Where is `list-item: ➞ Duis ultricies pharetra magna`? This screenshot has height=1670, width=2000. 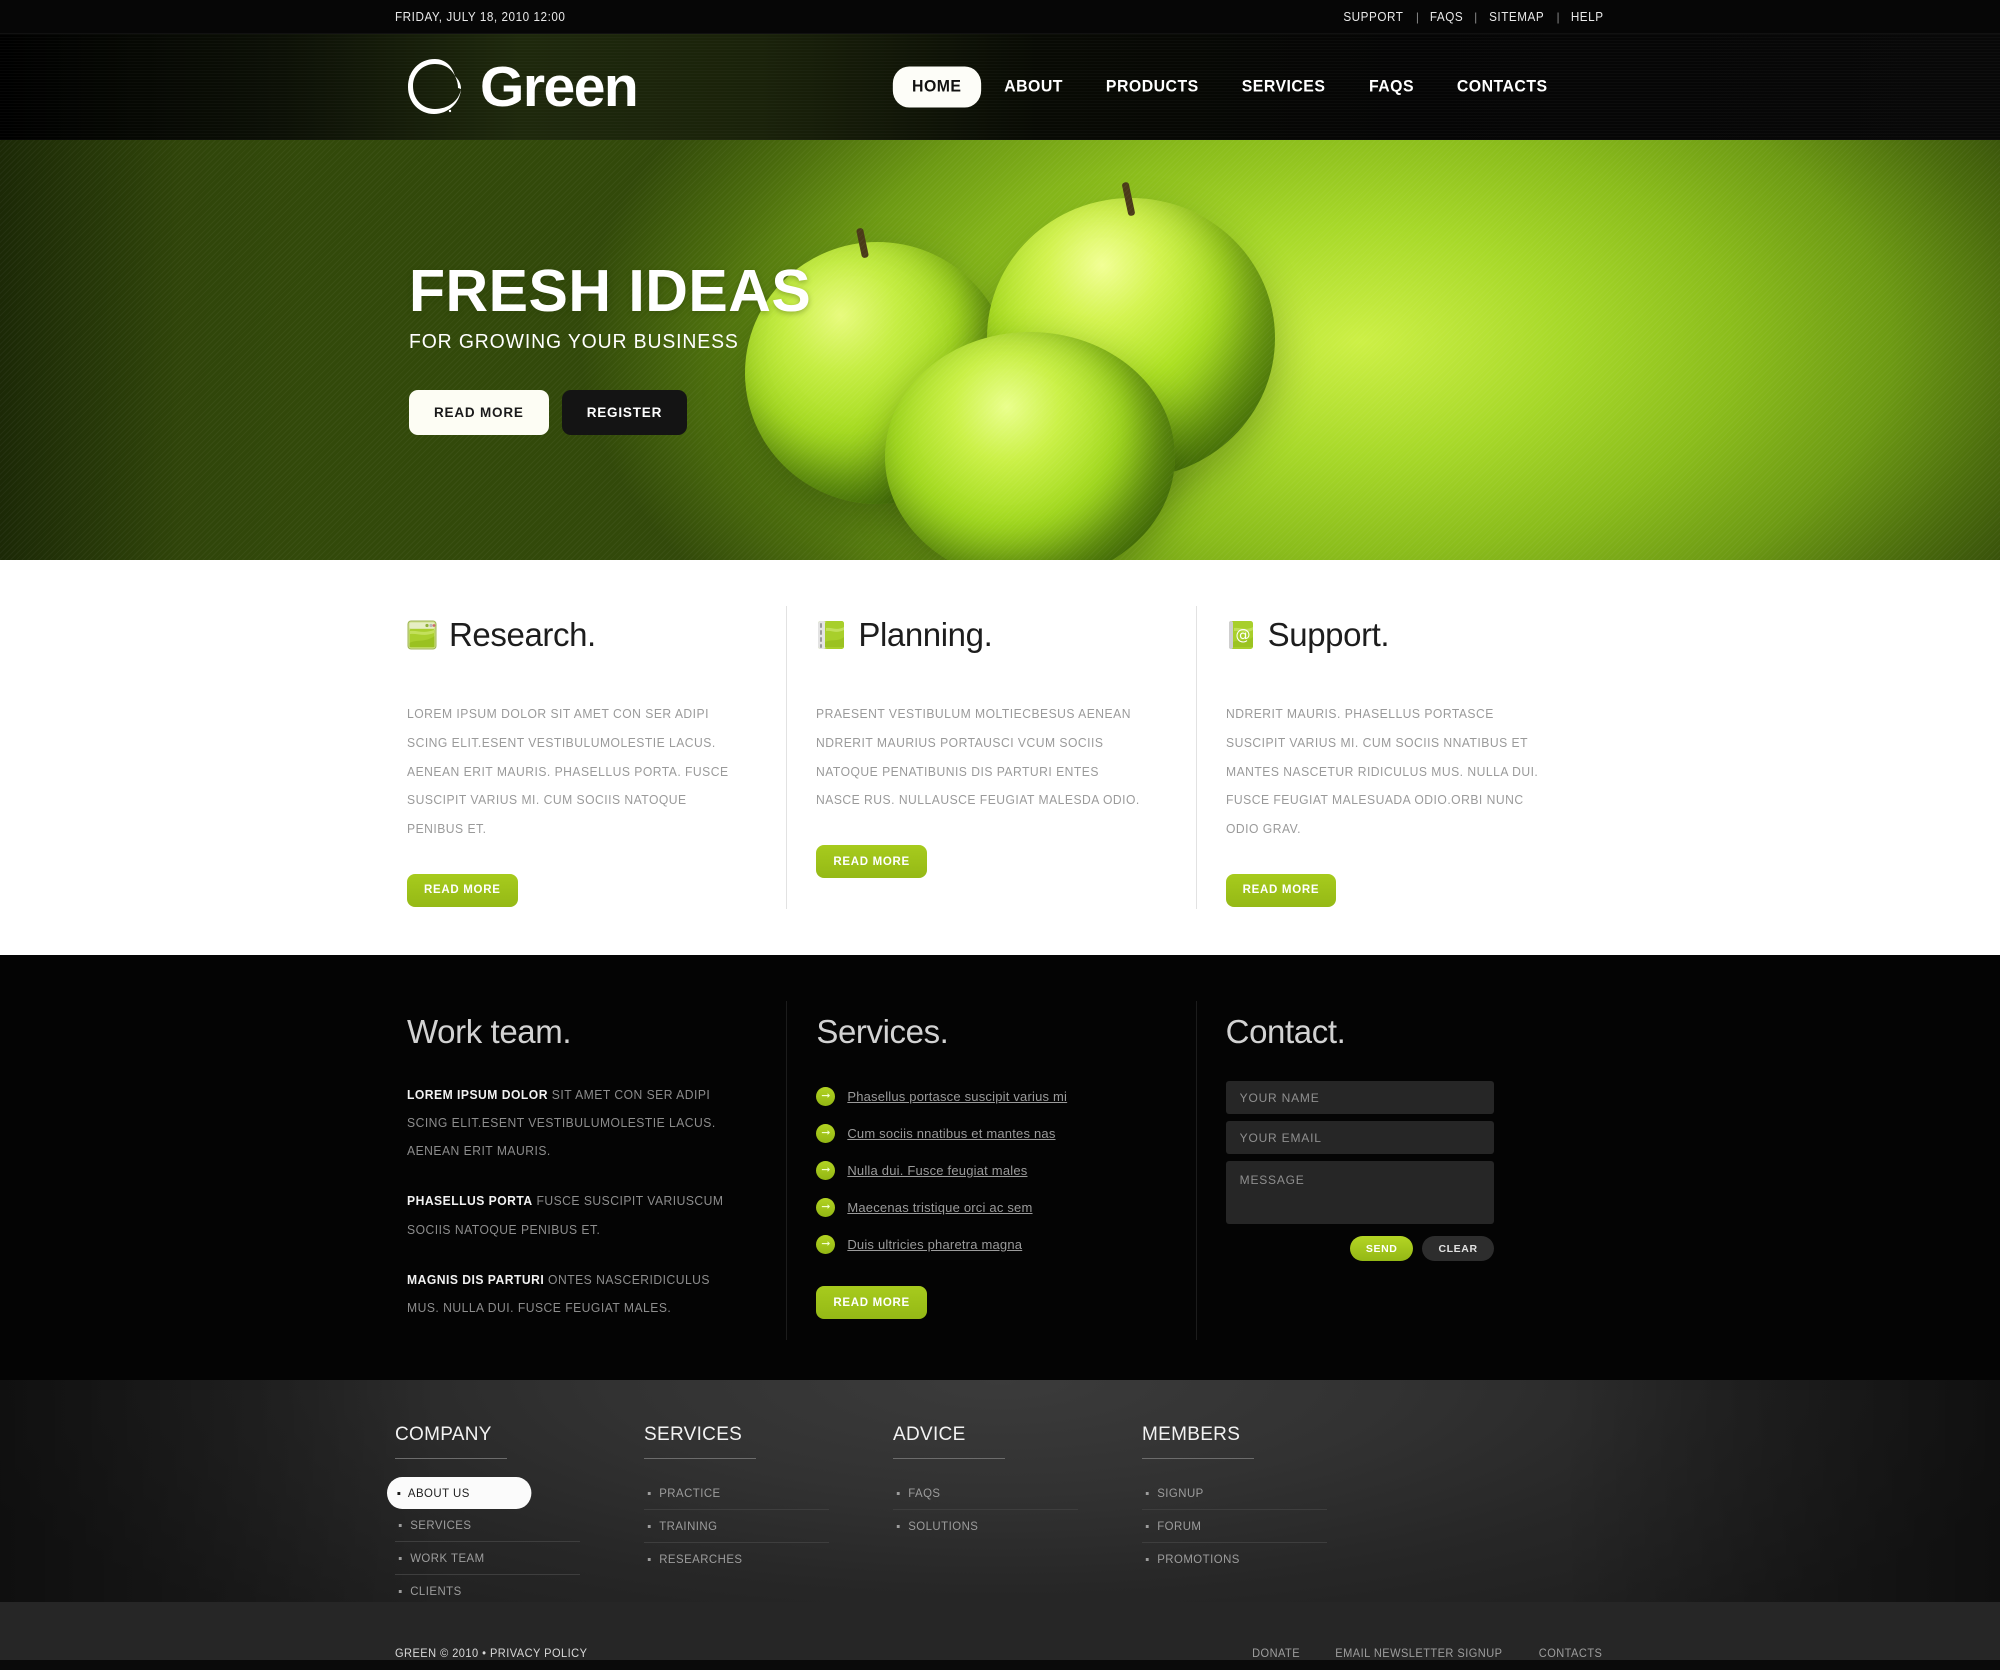
list-item: ➞ Duis ultricies pharetra magna is located at coordinates (985, 1244).